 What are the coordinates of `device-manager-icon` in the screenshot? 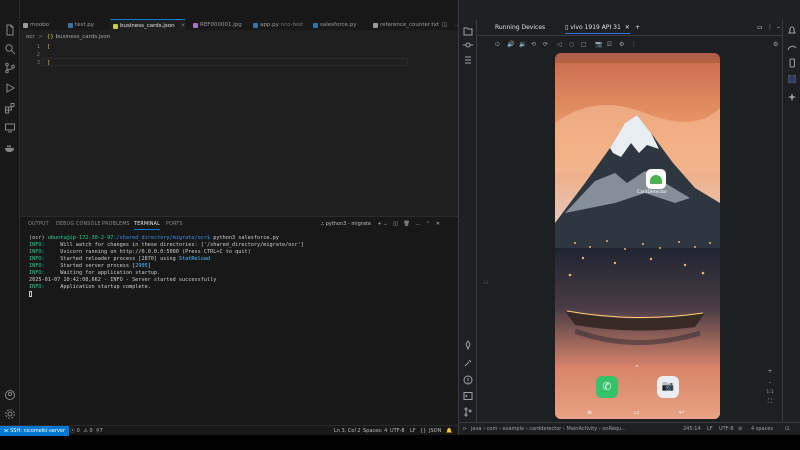 It's located at (792, 63).